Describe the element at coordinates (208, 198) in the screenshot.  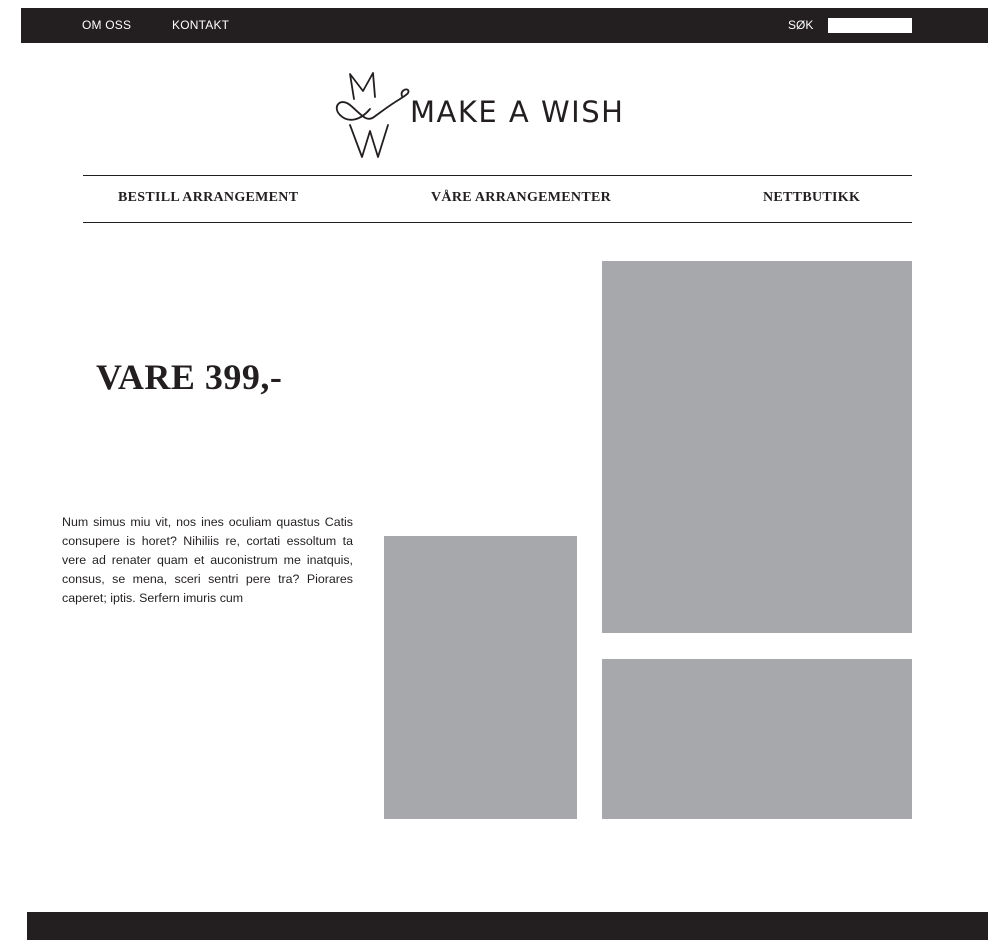
I see `nav-bestill-arrangement: BESTILL ARRANGEMENT` at that location.